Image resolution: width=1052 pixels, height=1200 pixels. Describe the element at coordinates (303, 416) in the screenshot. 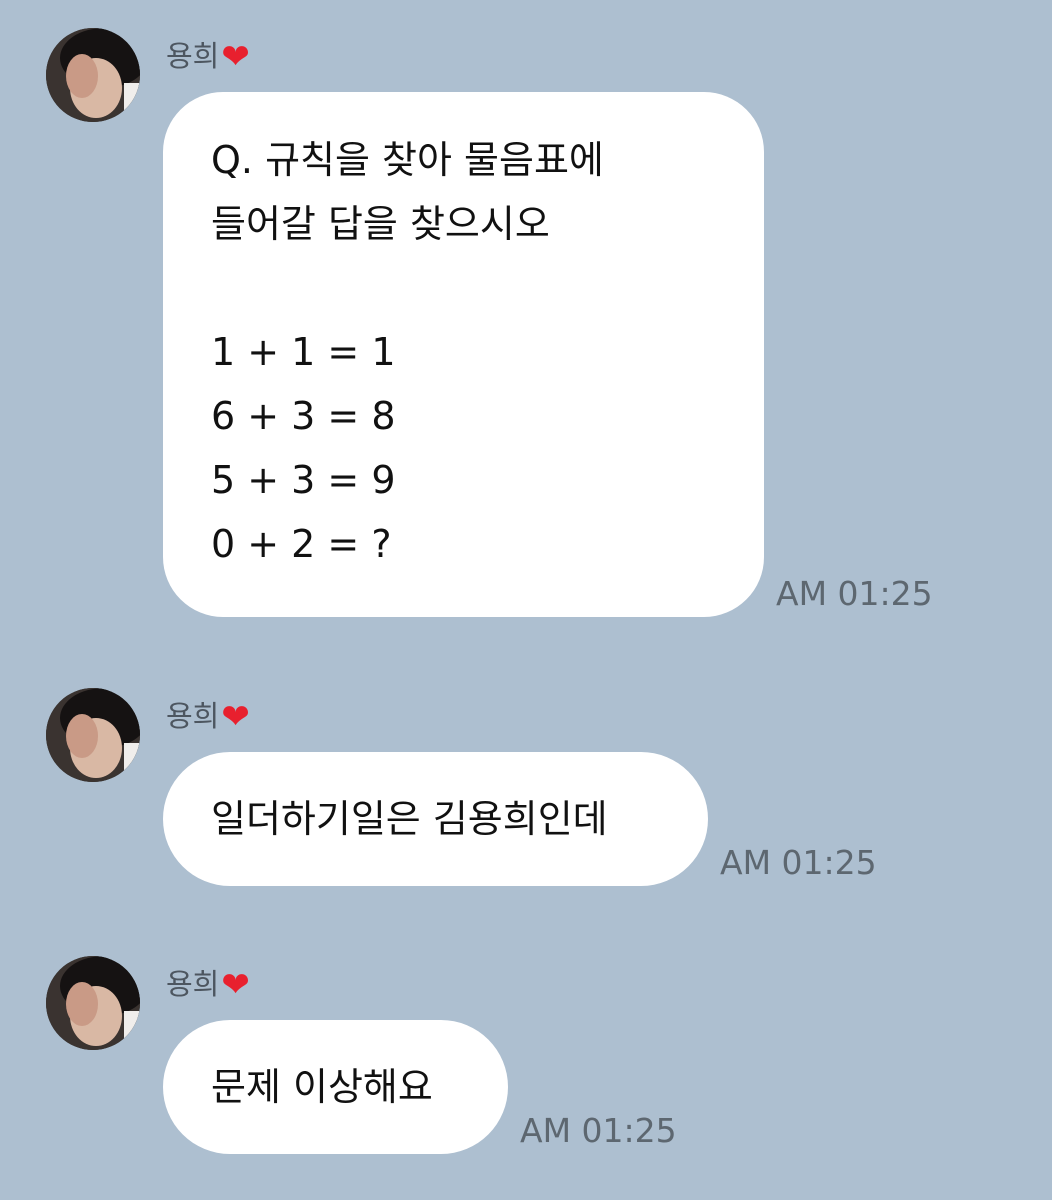

I see `message-text-line: 6 + 3 = 8` at that location.